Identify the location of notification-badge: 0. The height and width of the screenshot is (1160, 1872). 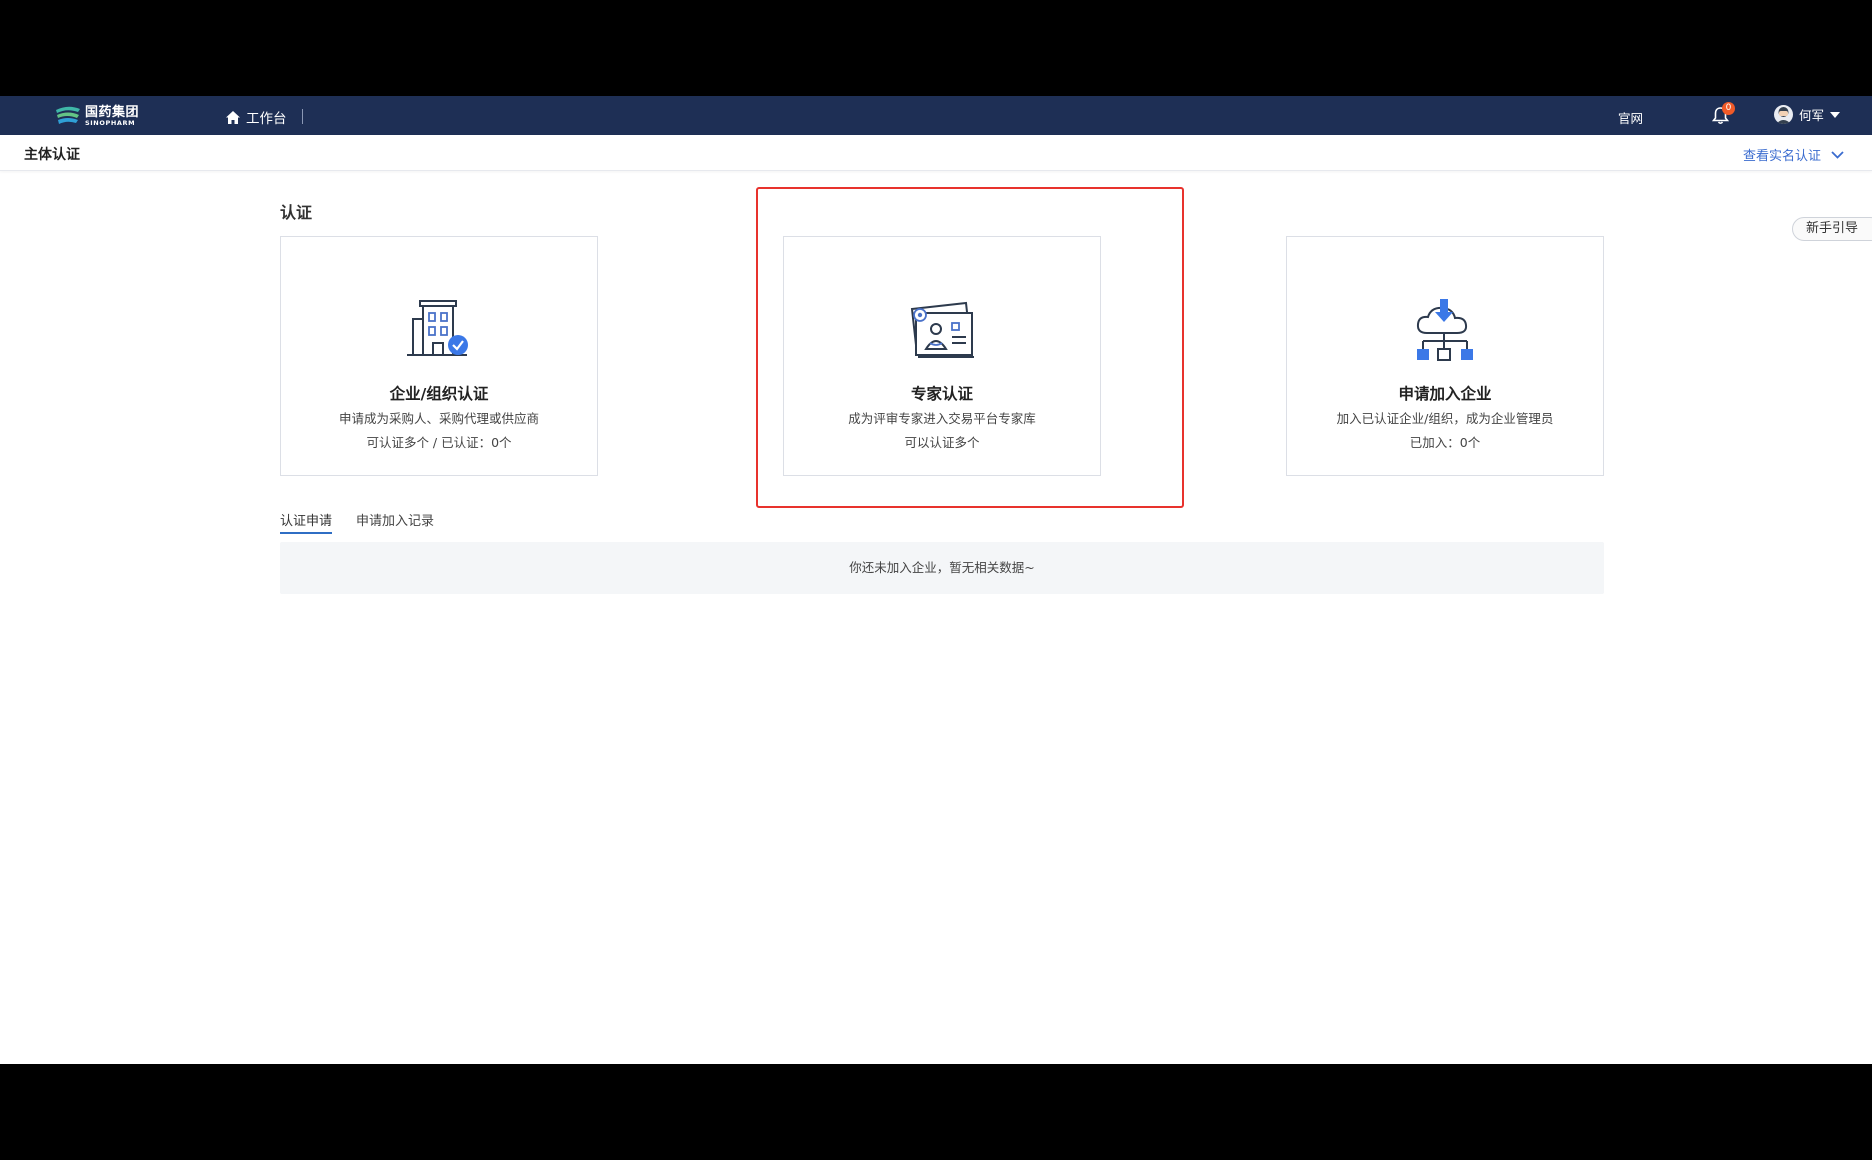
(1728, 108).